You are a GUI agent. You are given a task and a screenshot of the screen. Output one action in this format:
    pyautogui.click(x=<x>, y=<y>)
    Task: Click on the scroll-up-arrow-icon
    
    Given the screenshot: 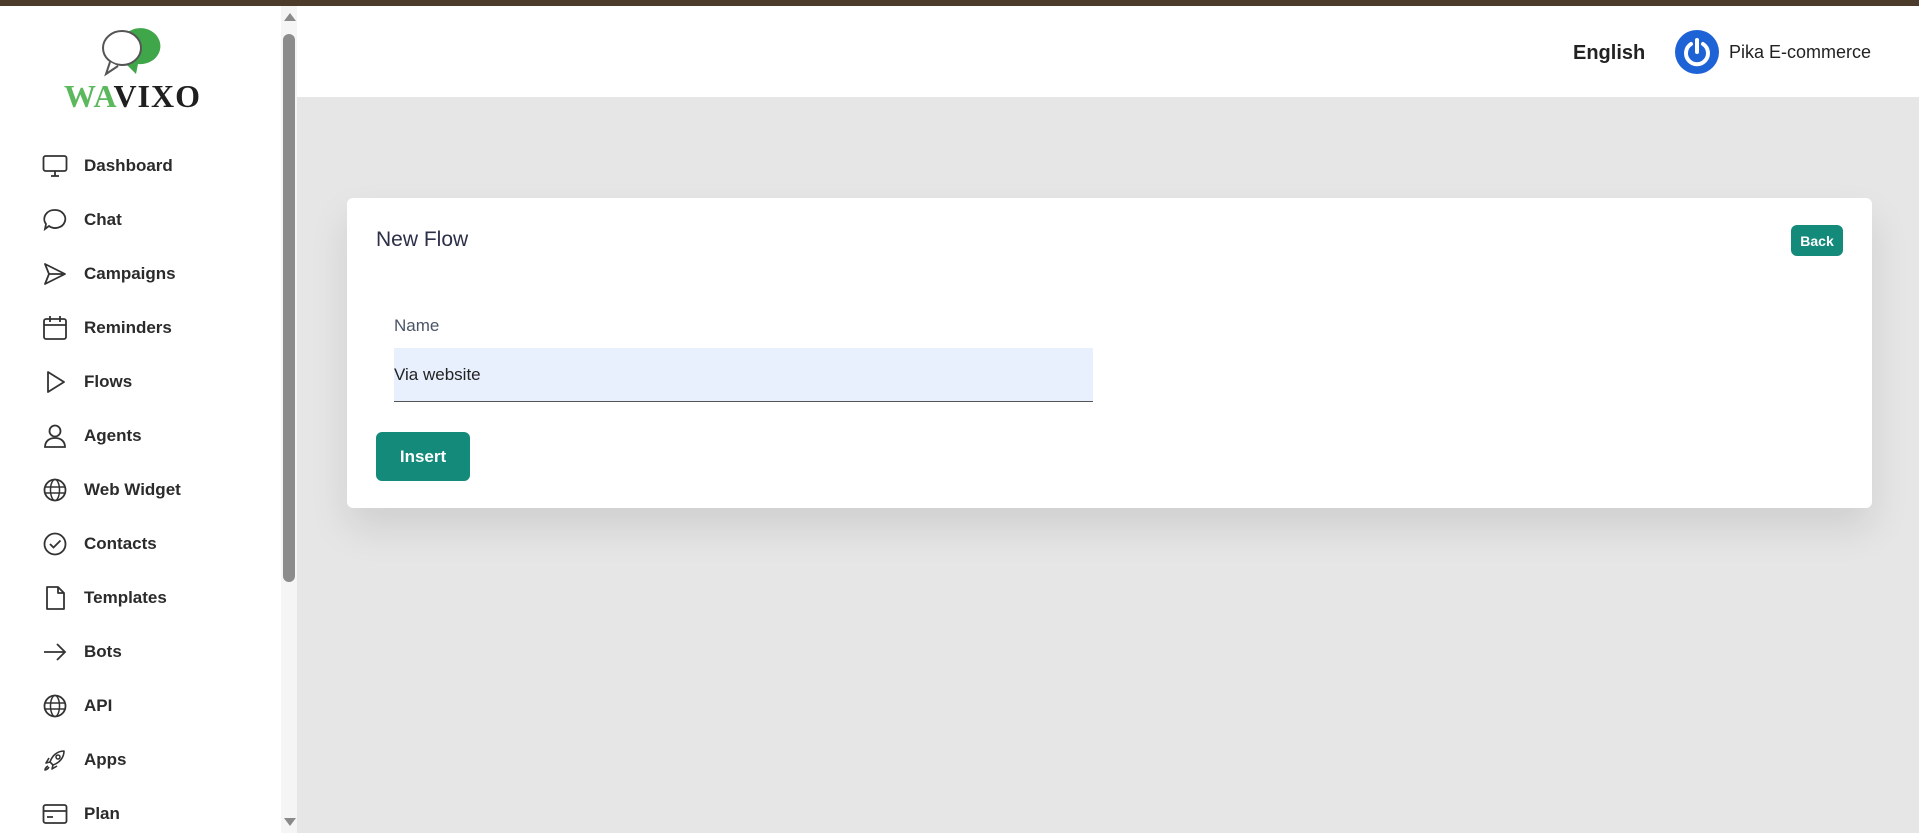 What is the action you would take?
    pyautogui.click(x=290, y=17)
    